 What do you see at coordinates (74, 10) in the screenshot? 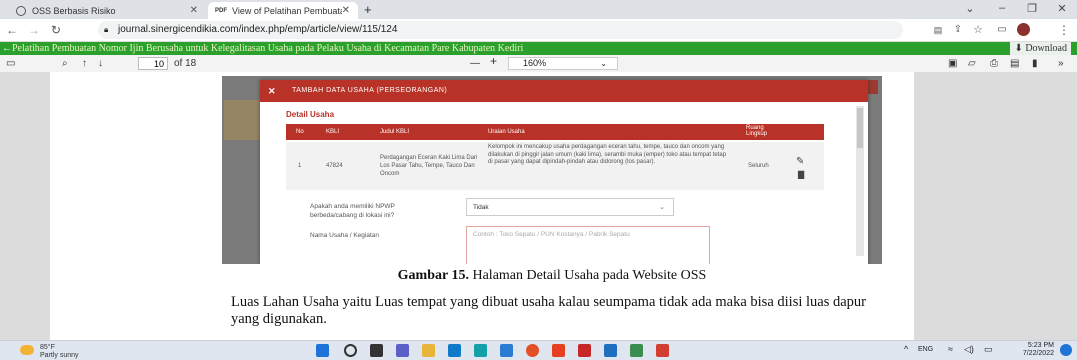
I see `tab-title: OSS Berbasis Risiko` at bounding box center [74, 10].